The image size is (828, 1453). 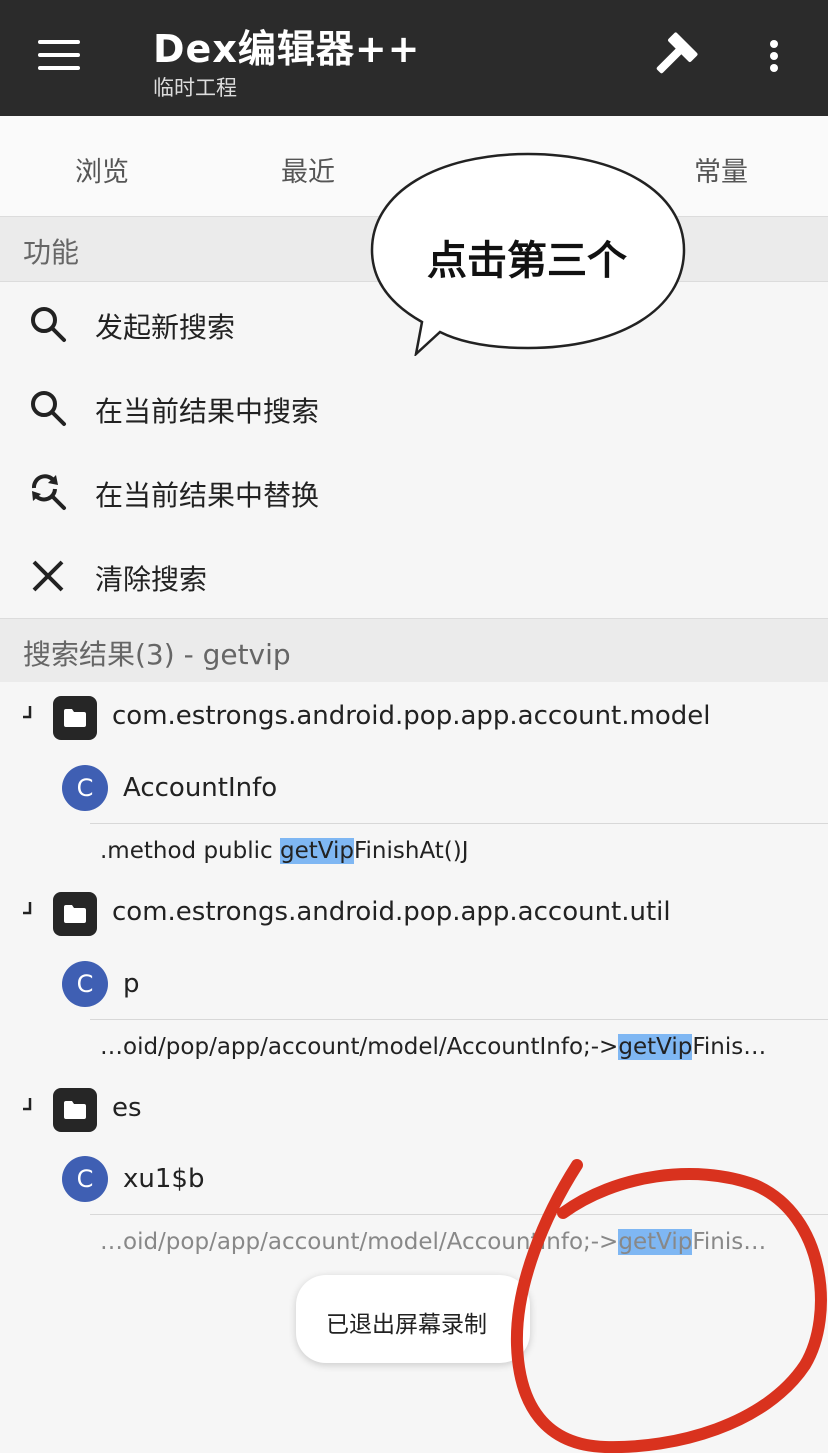 I want to click on red-circle-annotation, so click(x=668, y=1306).